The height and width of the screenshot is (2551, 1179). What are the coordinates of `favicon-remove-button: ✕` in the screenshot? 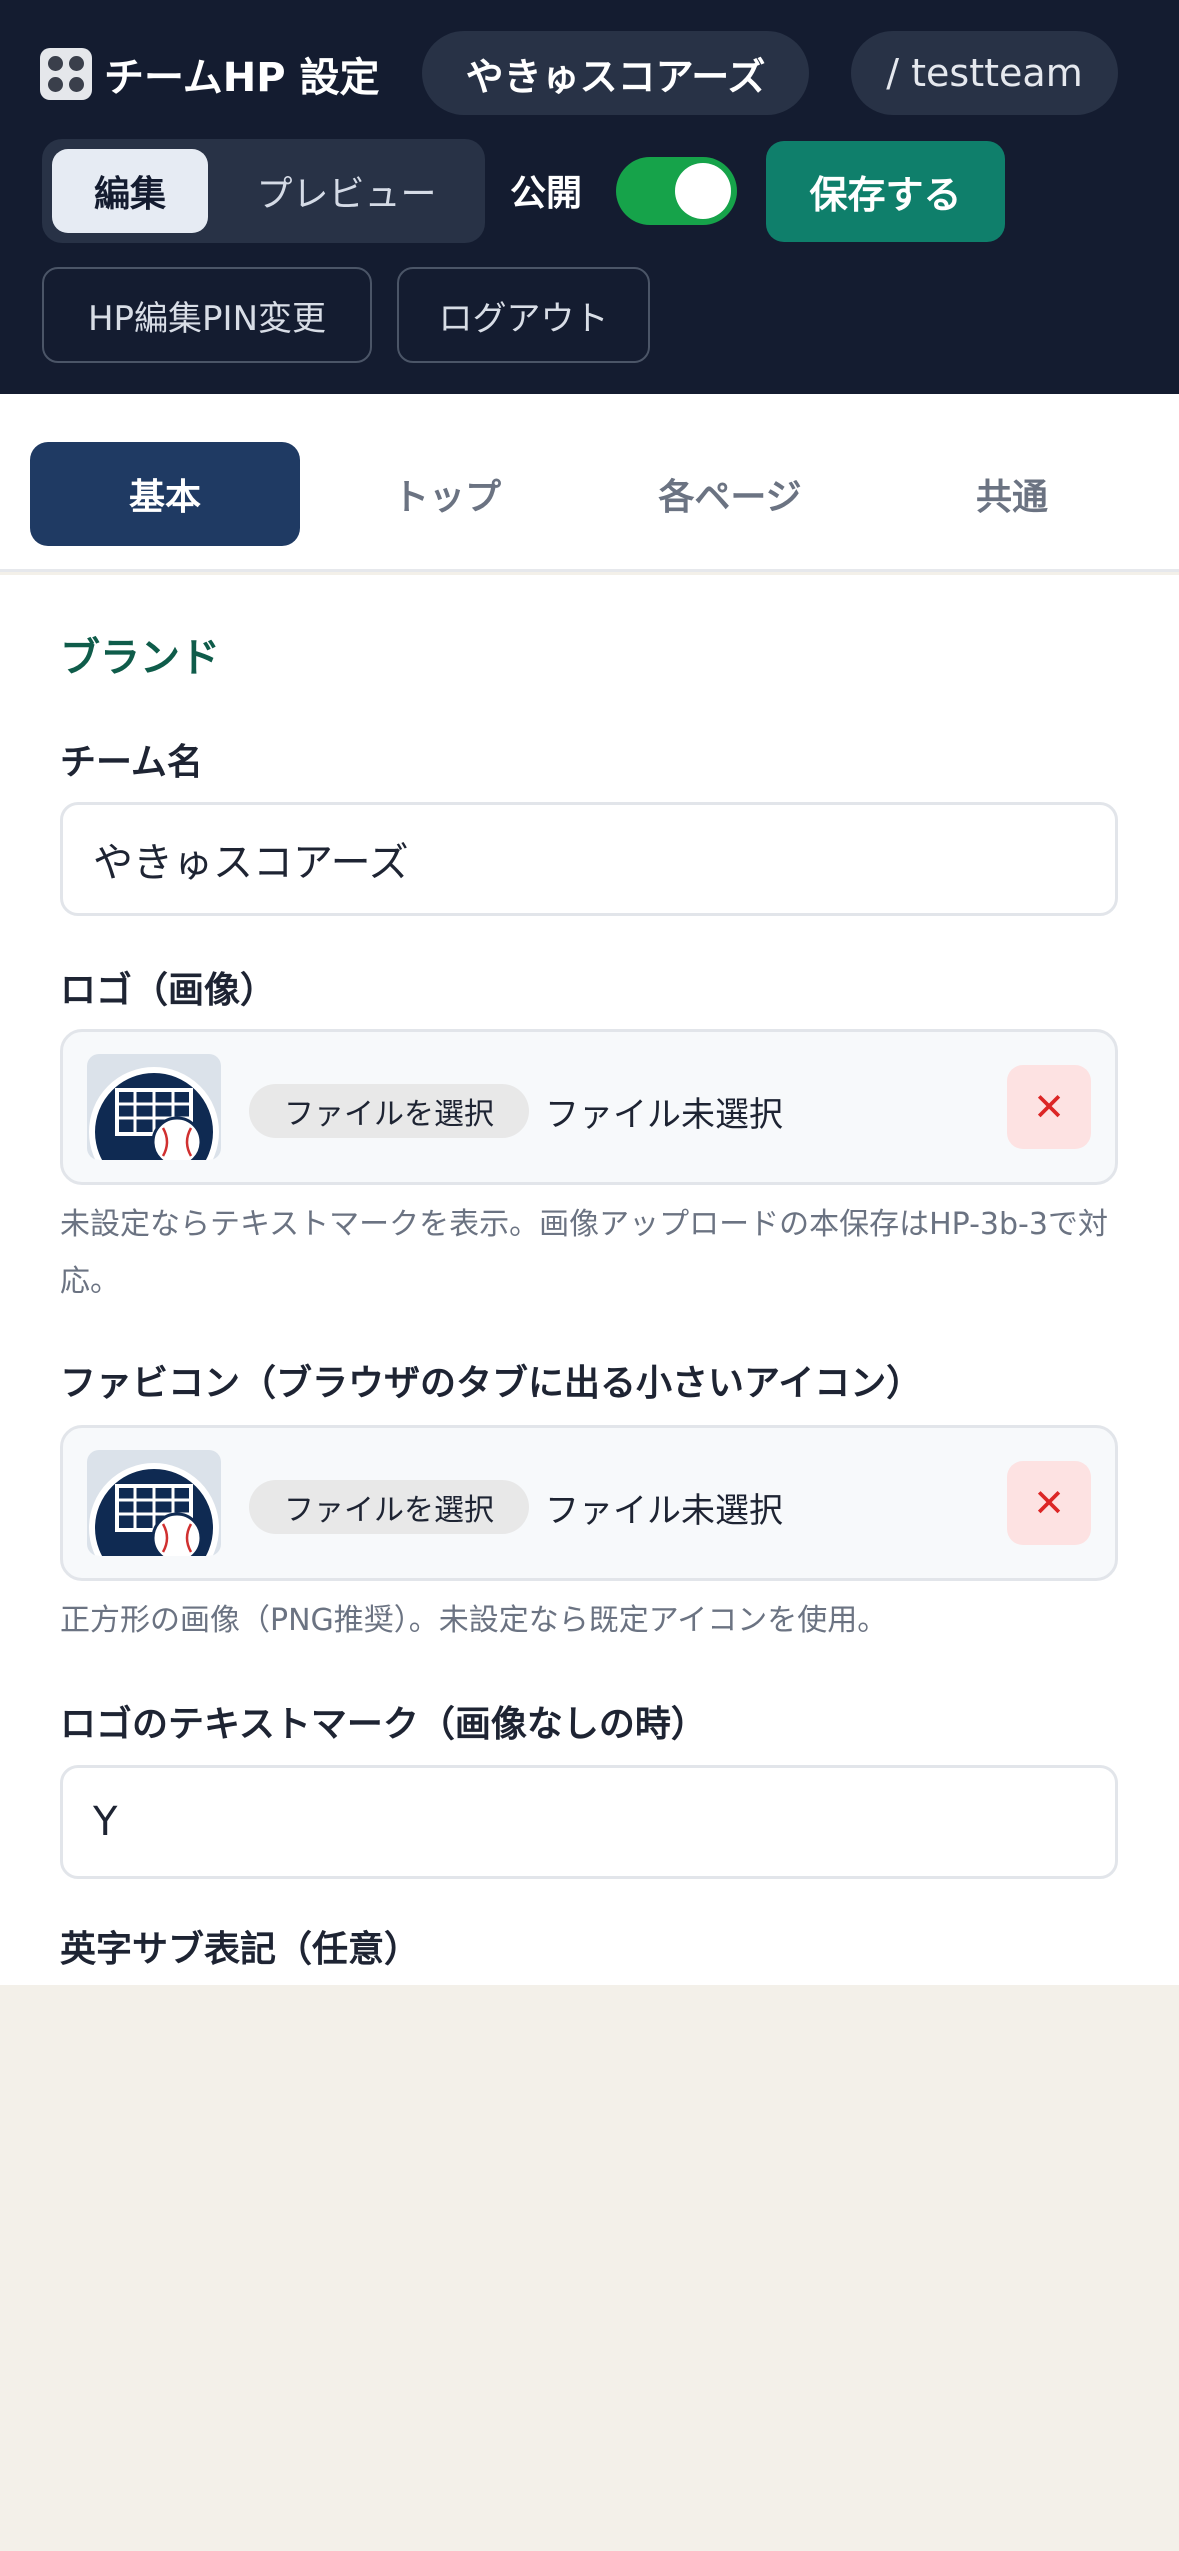 It's located at (1049, 1503).